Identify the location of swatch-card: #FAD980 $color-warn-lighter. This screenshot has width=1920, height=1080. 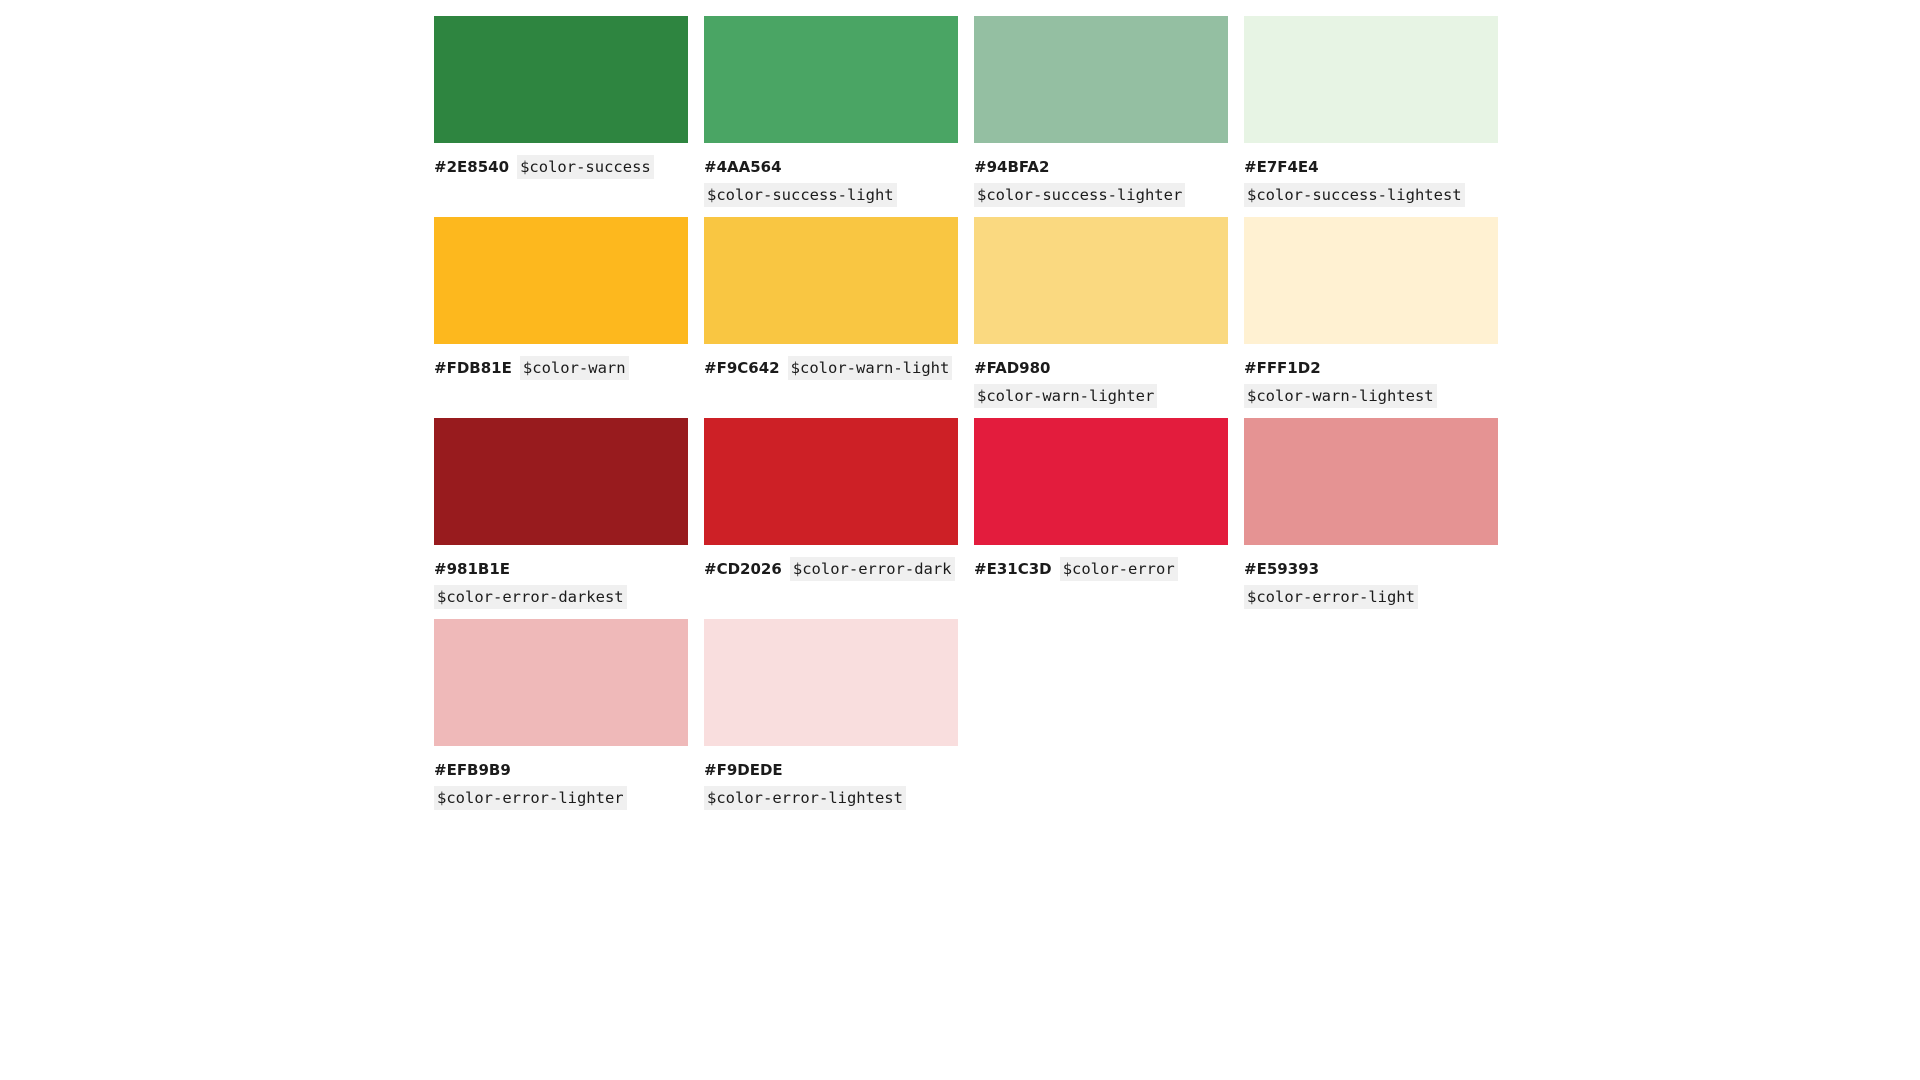
(1101, 317).